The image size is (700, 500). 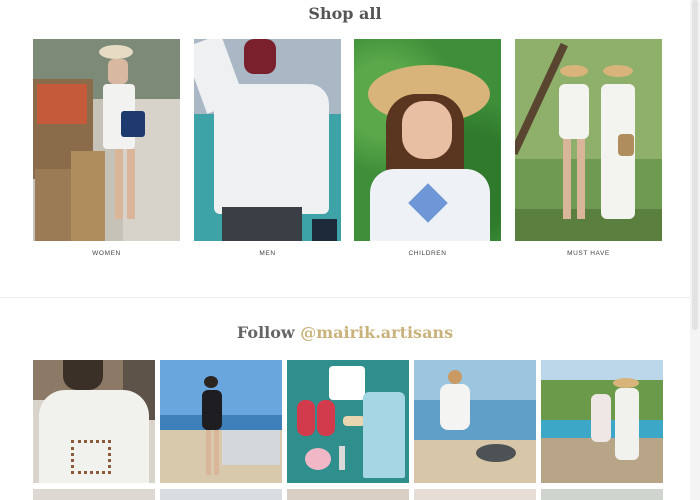 I want to click on category-image-children, so click(x=427, y=140).